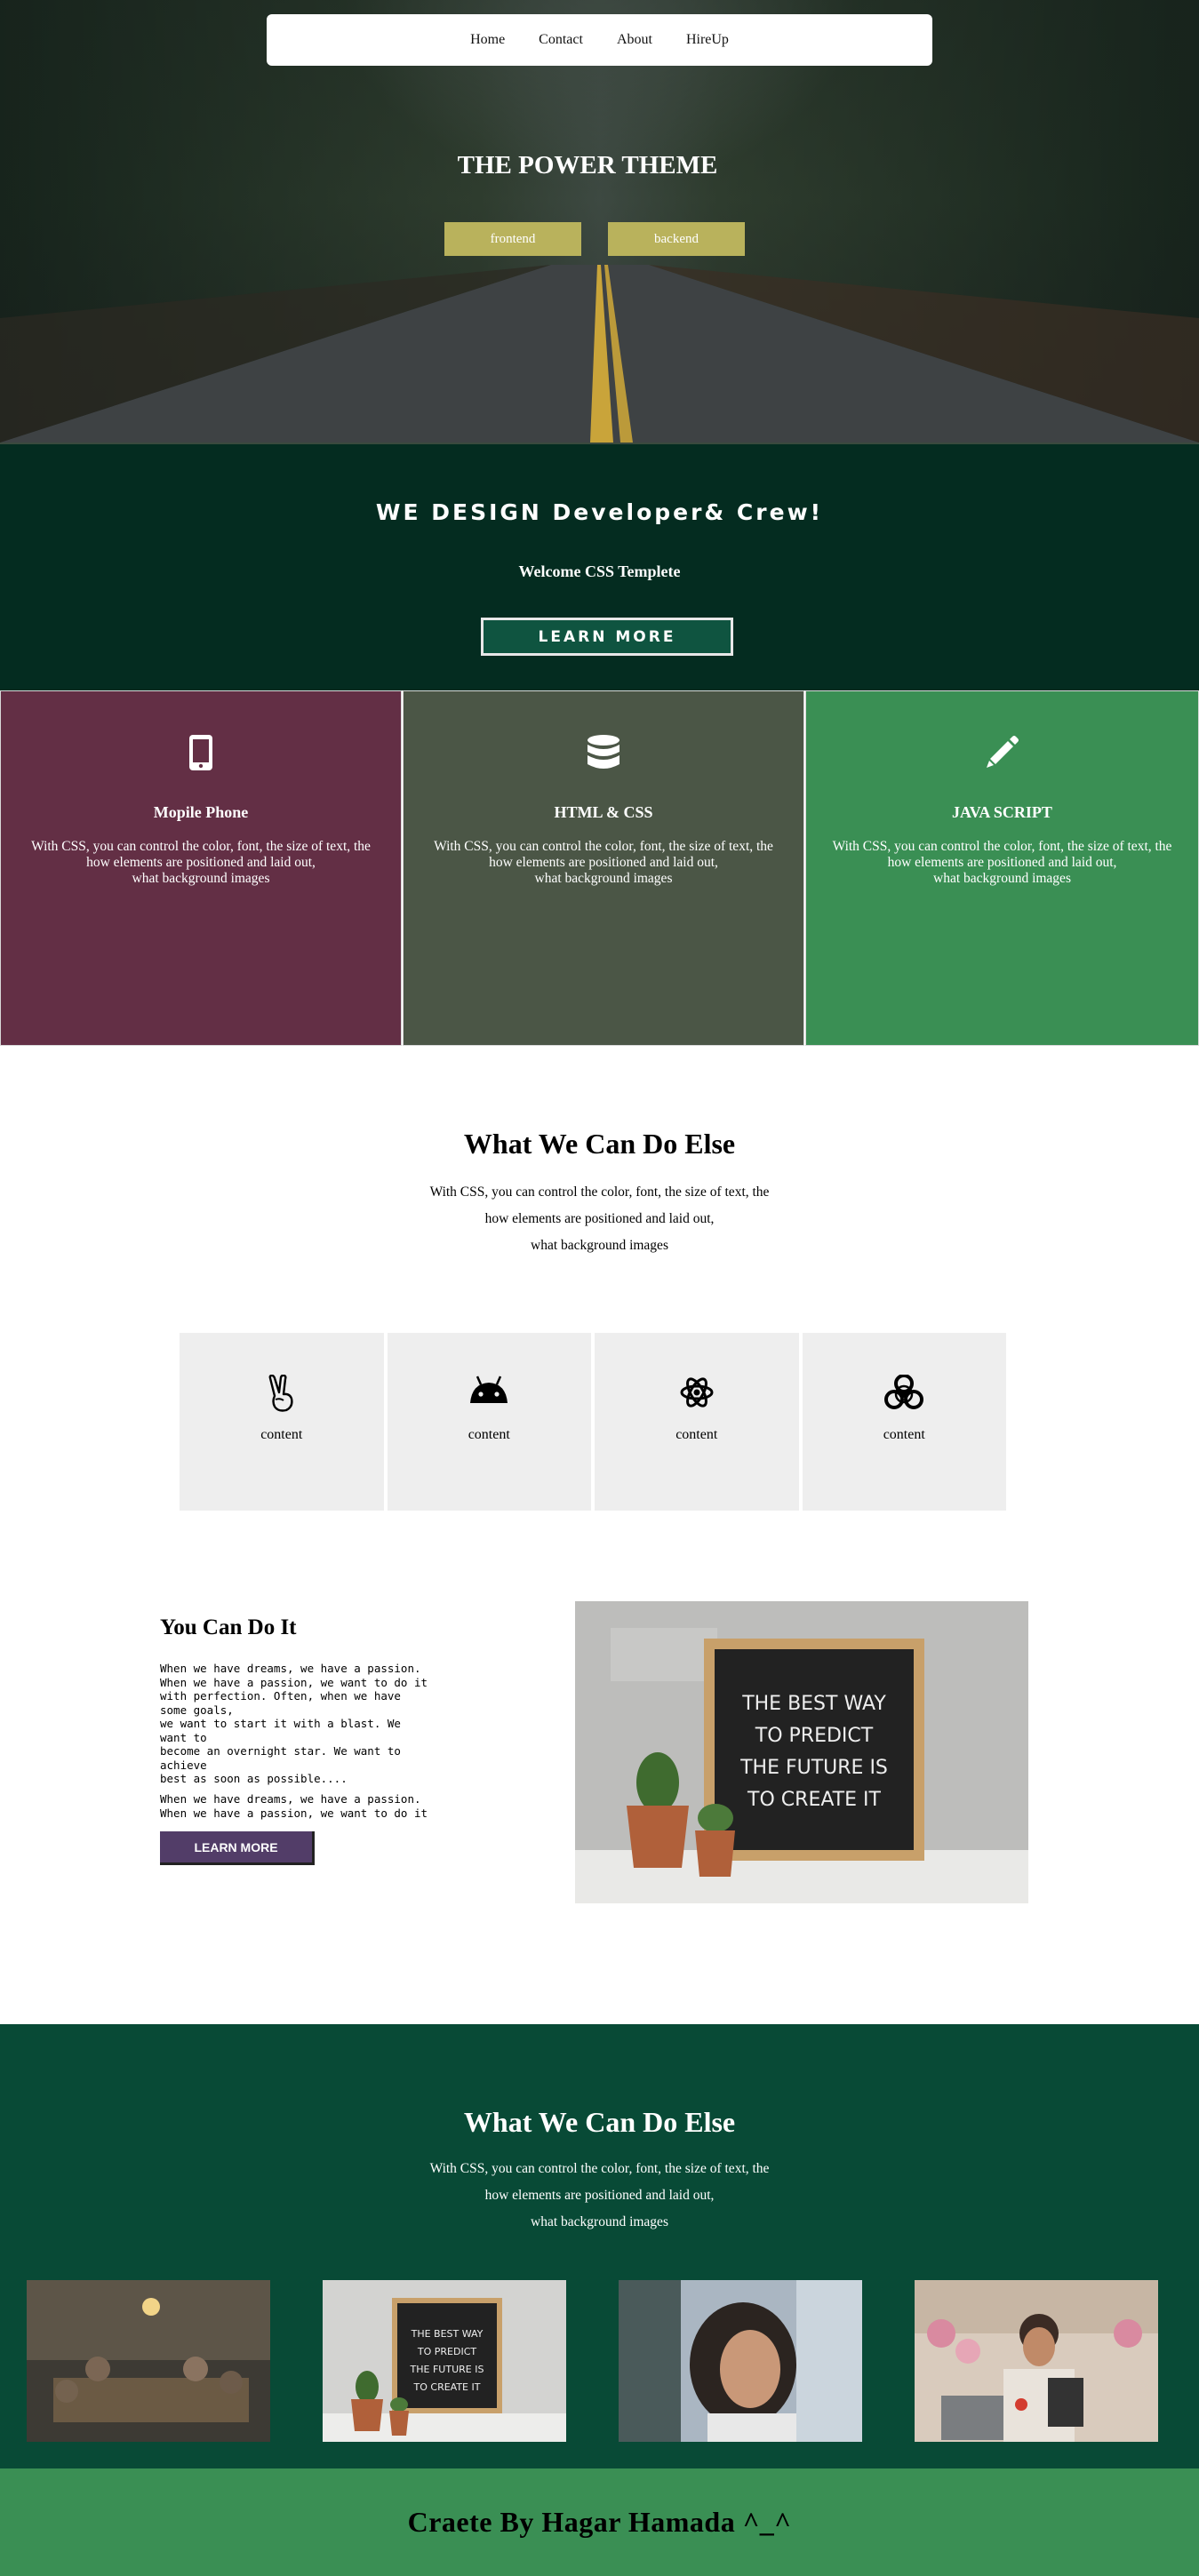 The height and width of the screenshot is (2576, 1199). Describe the element at coordinates (599, 1144) in the screenshot. I see `section-title: What We Can Do Else` at that location.